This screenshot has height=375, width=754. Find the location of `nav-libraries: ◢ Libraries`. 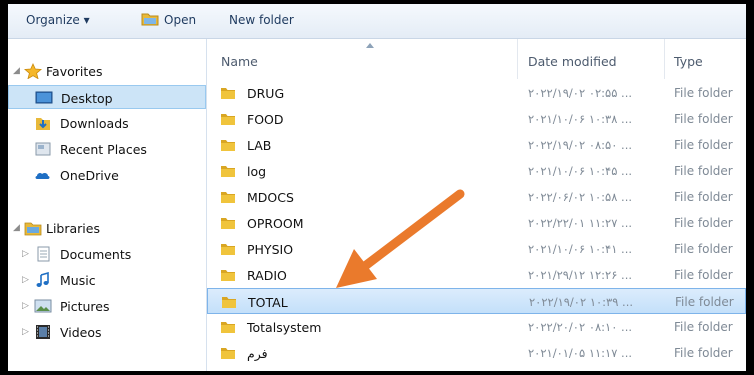

nav-libraries: ◢ Libraries is located at coordinates (107, 228).